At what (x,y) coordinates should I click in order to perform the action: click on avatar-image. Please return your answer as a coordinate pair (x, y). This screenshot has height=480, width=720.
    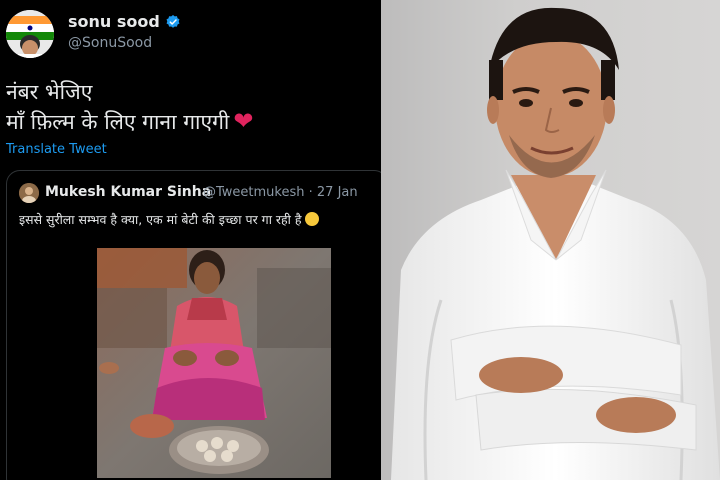
    Looking at the image, I should click on (30, 34).